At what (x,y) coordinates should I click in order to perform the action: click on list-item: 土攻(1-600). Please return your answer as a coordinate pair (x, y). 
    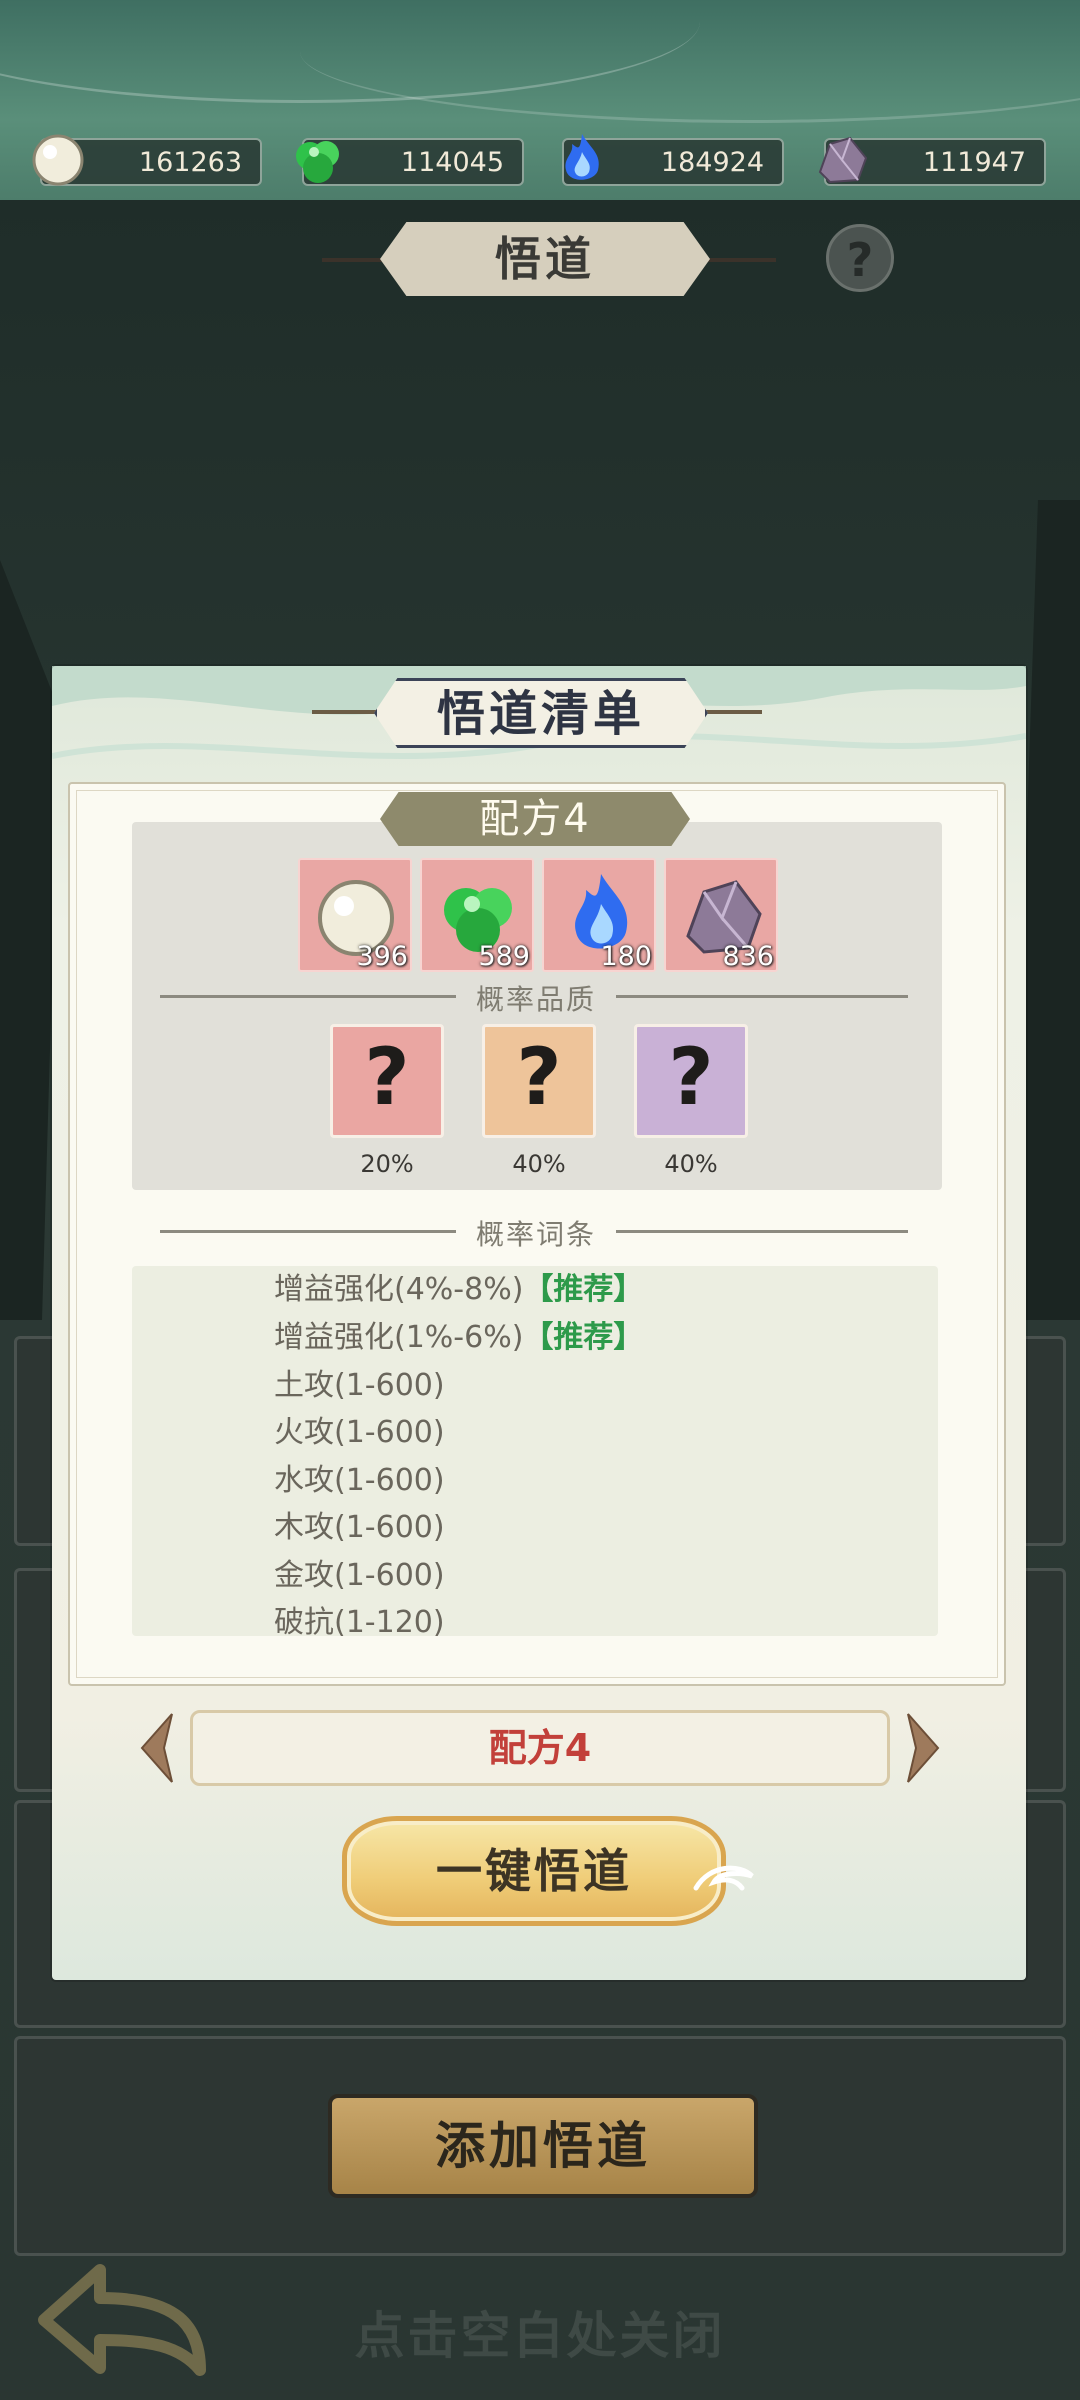
    Looking at the image, I should click on (359, 1385).